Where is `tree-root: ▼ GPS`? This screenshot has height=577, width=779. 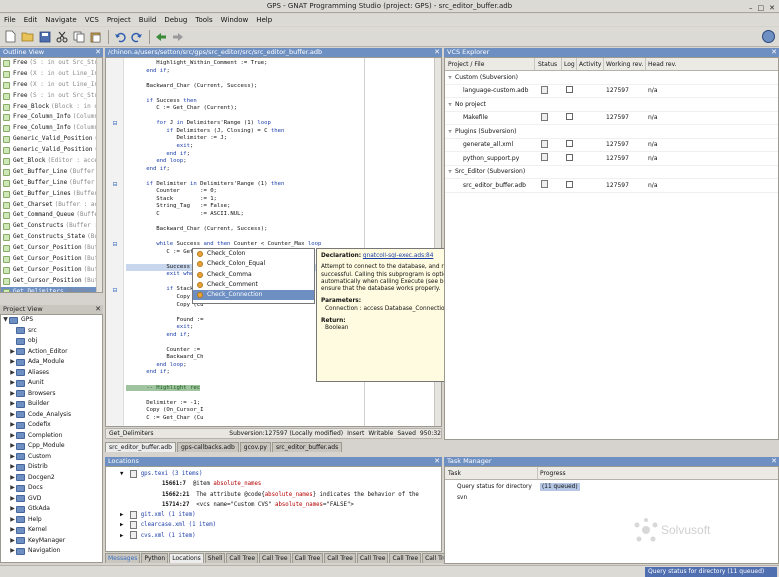 tree-root: ▼ GPS is located at coordinates (51, 320).